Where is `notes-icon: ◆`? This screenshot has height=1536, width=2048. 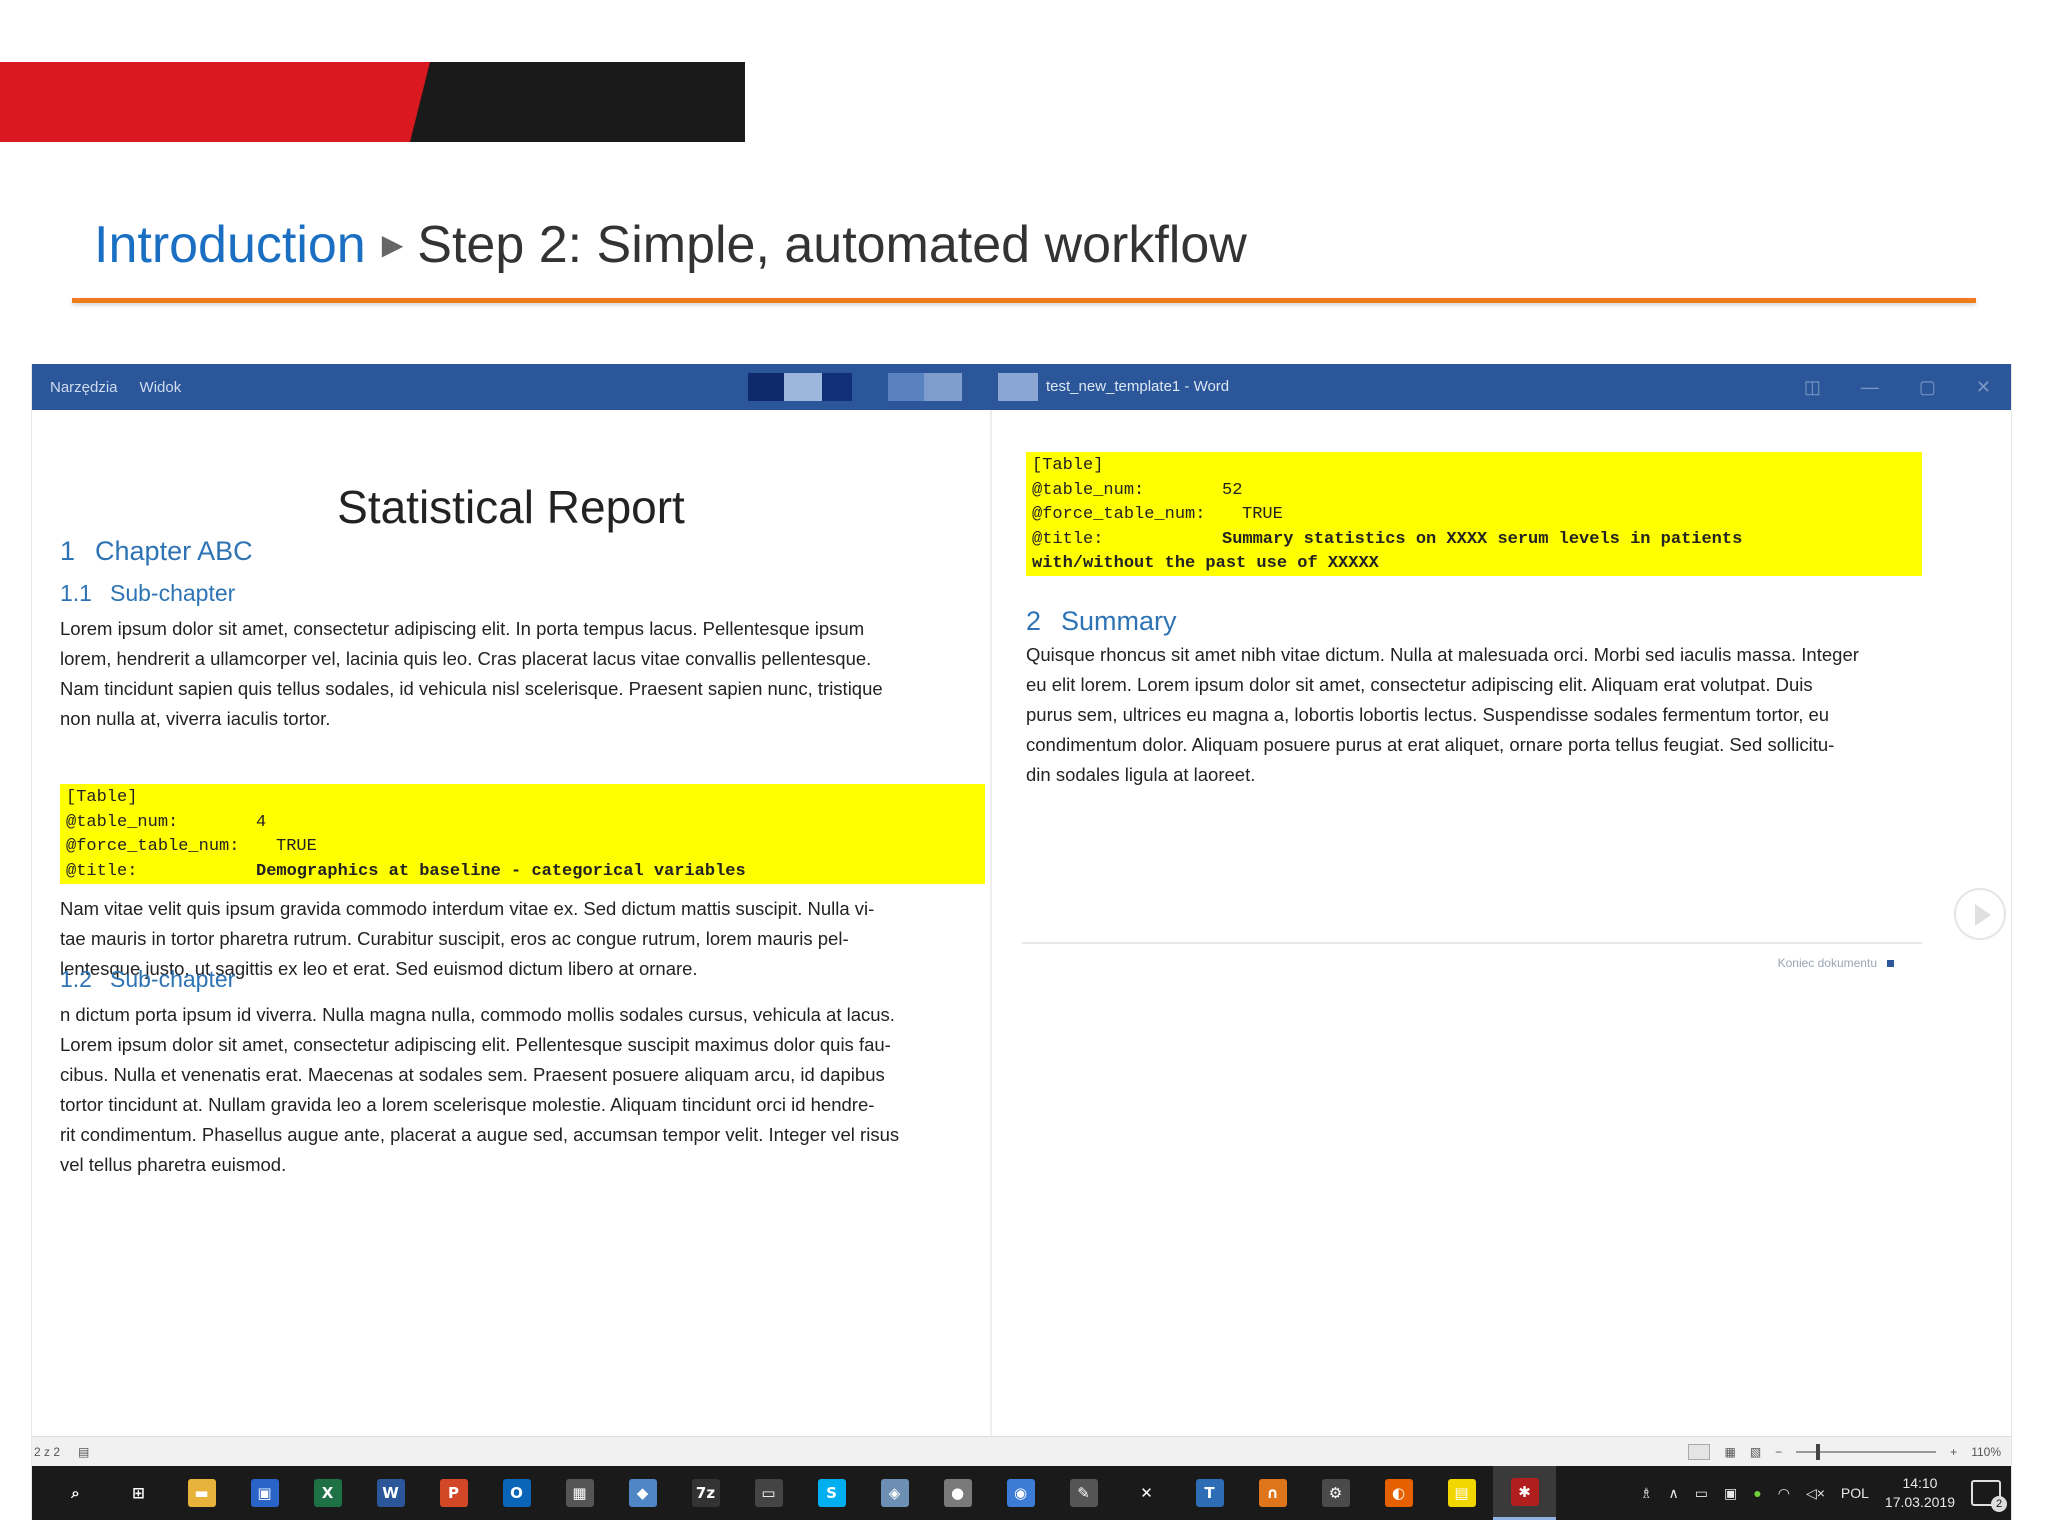 notes-icon: ◆ is located at coordinates (642, 1493).